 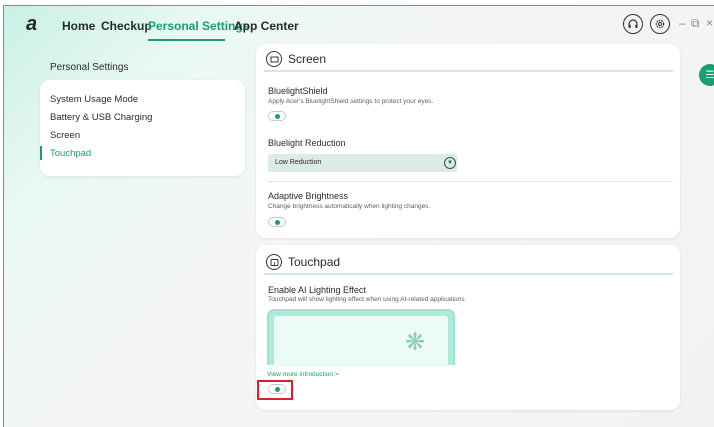 I want to click on sidebar-active-indicator, so click(x=41, y=153).